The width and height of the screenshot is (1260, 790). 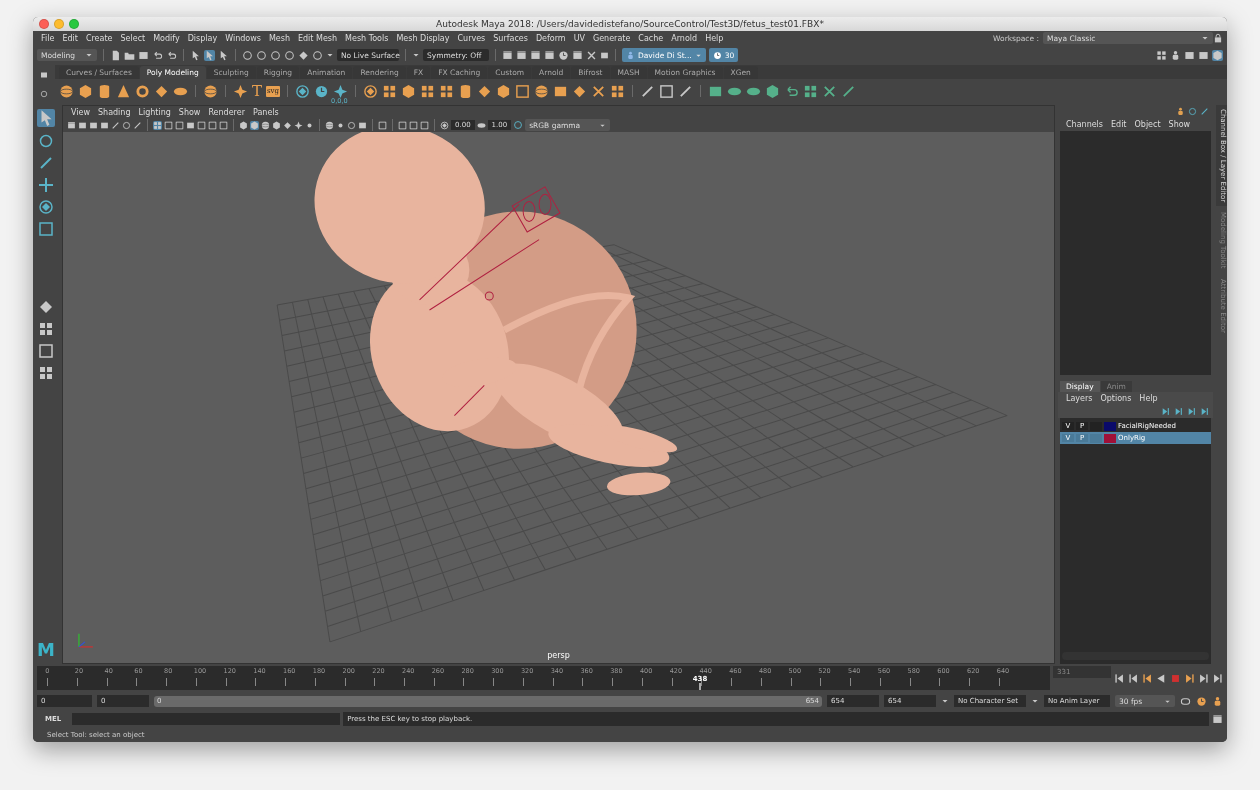 I want to click on menu-item: Display, so click(x=202, y=38).